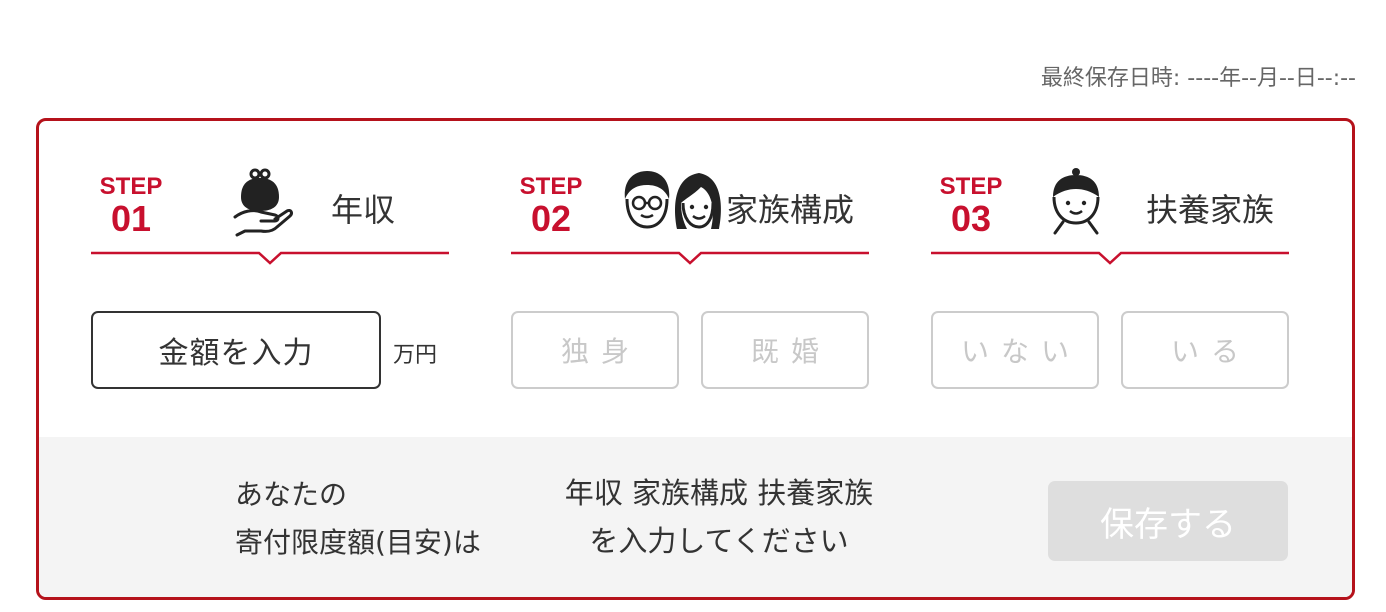 This screenshot has width=1386, height=612. I want to click on couple-icon, so click(673, 205).